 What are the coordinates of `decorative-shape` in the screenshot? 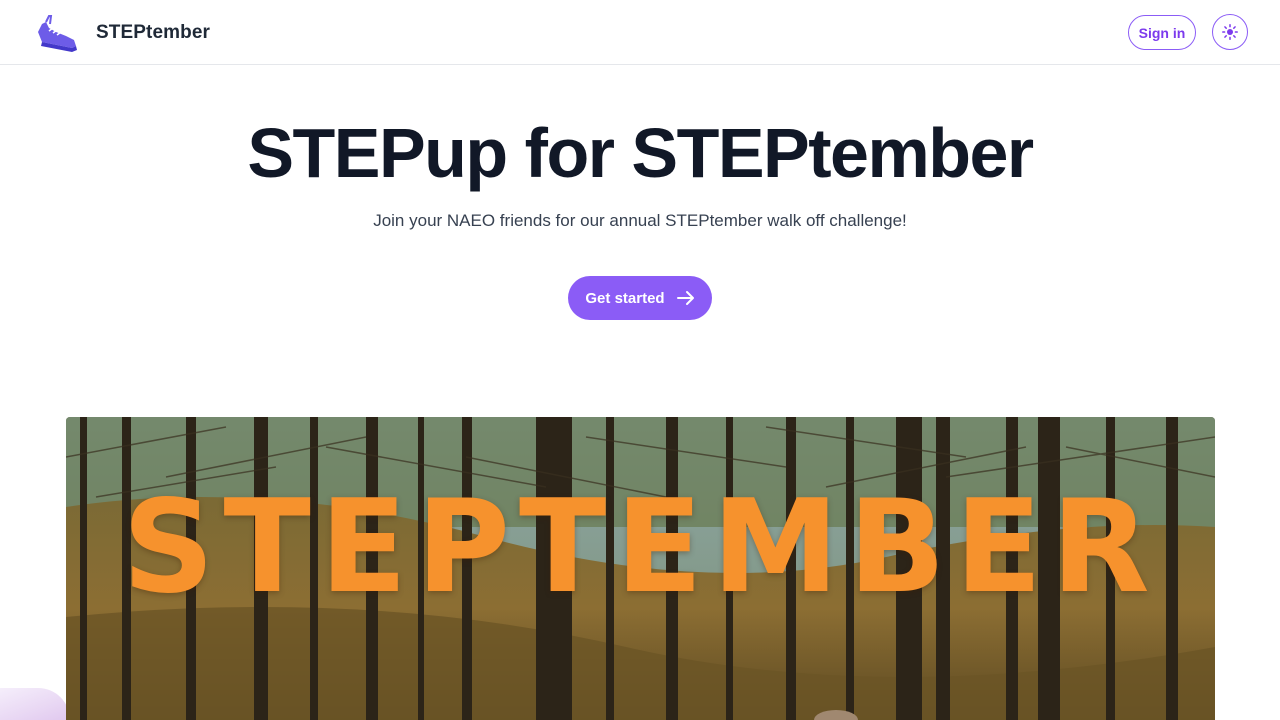 It's located at (35, 704).